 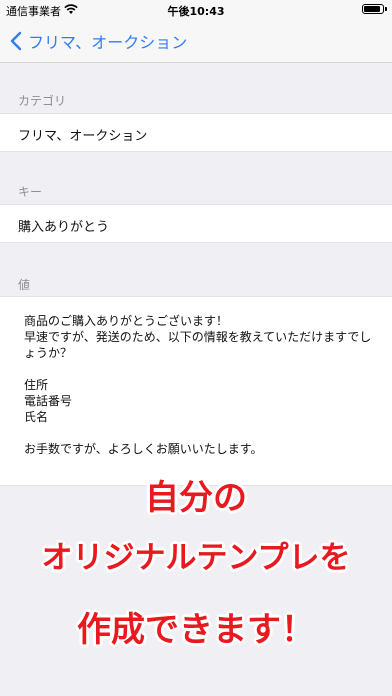 I want to click on promo-line-3: 作成できます！, so click(x=196, y=630).